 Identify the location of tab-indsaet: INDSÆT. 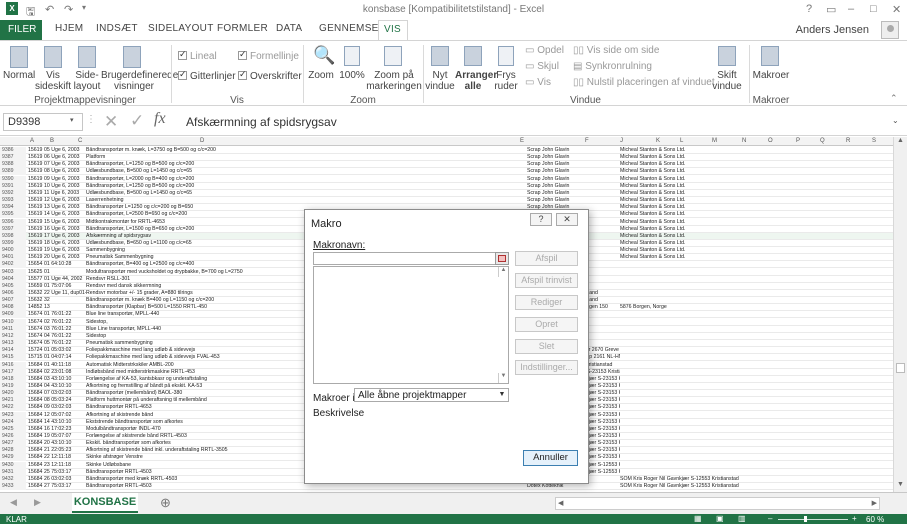
(117, 28).